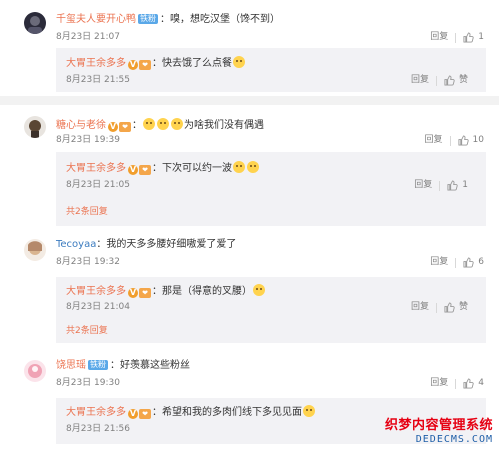 Image resolution: width=499 pixels, height=450 pixels. I want to click on reply-line: 大胃王余多多 V ❤ ：那是（得意的叉腰）, so click(166, 291).